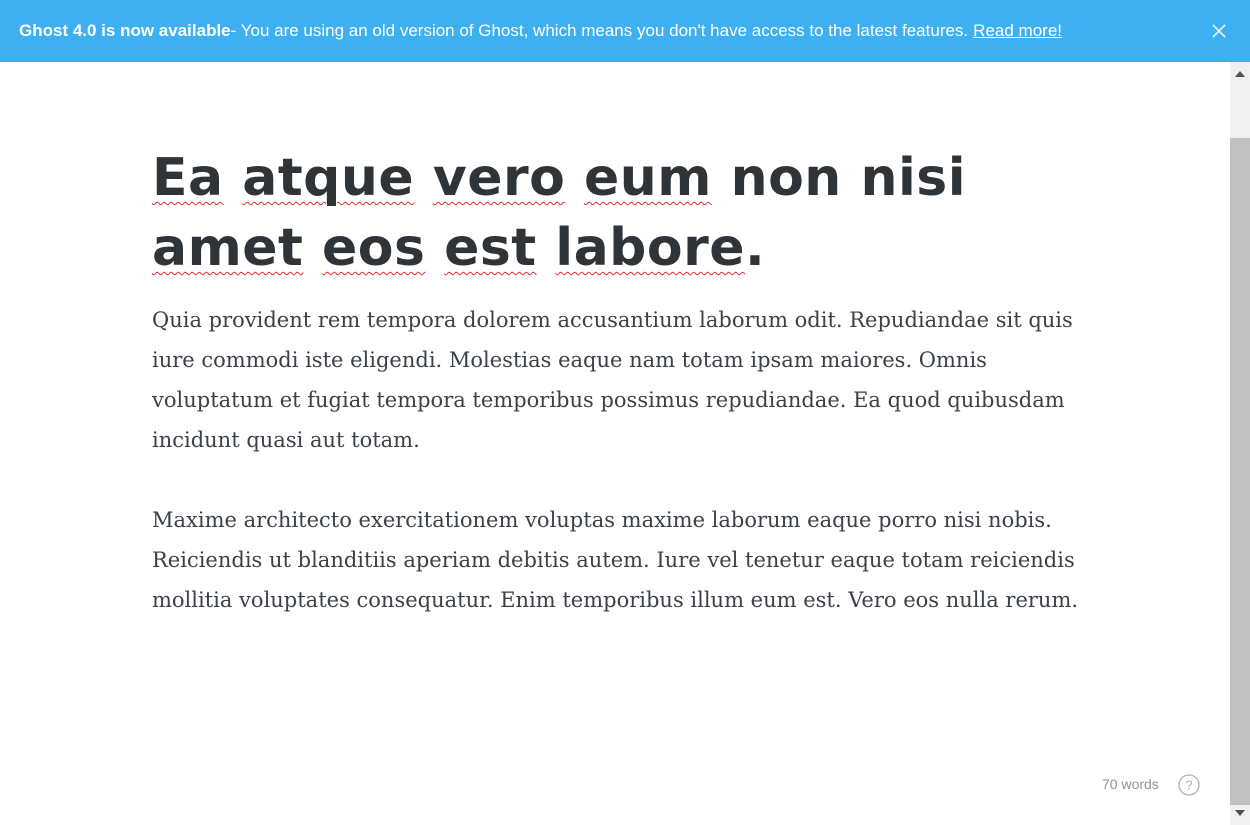  I want to click on scrollbar-thumb, so click(1240, 471).